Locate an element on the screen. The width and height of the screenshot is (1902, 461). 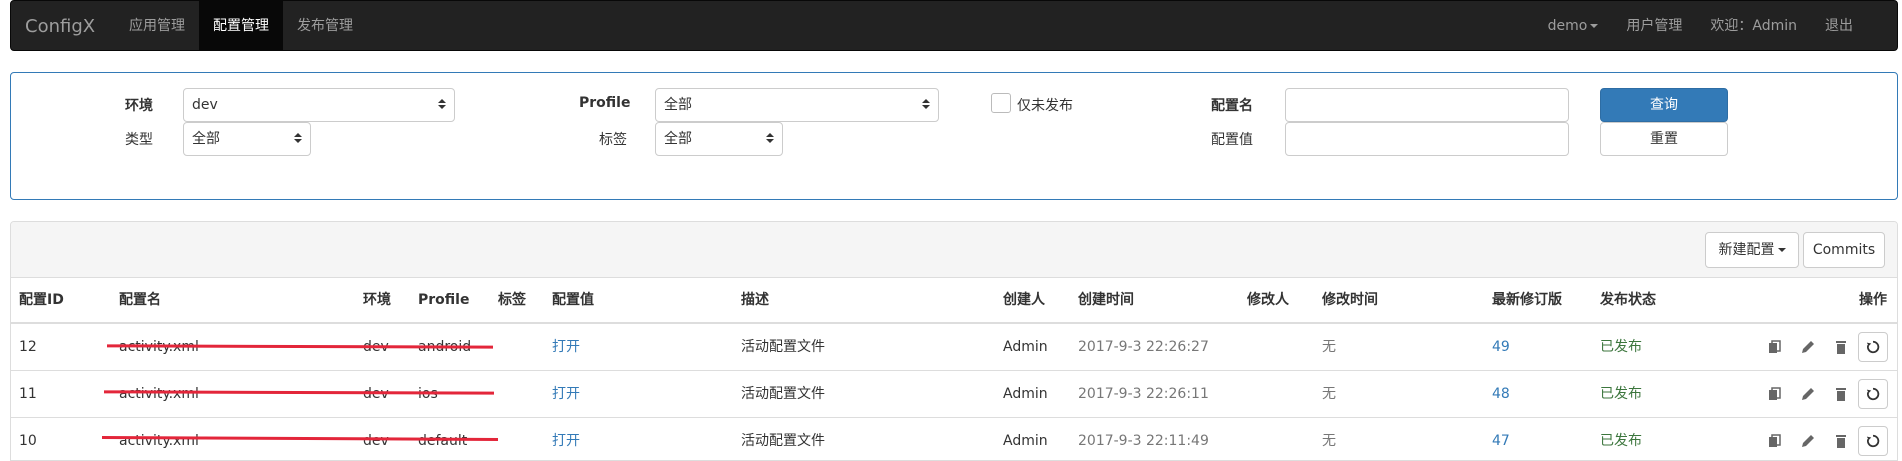
commits-button: Commits is located at coordinates (1844, 250).